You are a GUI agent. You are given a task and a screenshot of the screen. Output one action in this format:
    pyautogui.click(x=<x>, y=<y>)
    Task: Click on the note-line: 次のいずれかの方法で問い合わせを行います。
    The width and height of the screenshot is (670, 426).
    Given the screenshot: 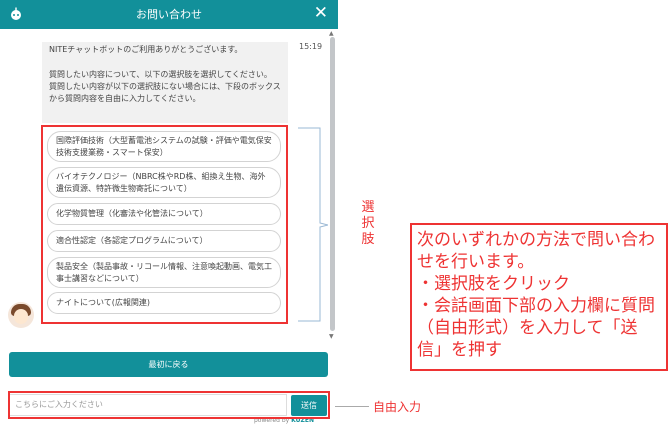 What is the action you would take?
    pyautogui.click(x=536, y=251)
    